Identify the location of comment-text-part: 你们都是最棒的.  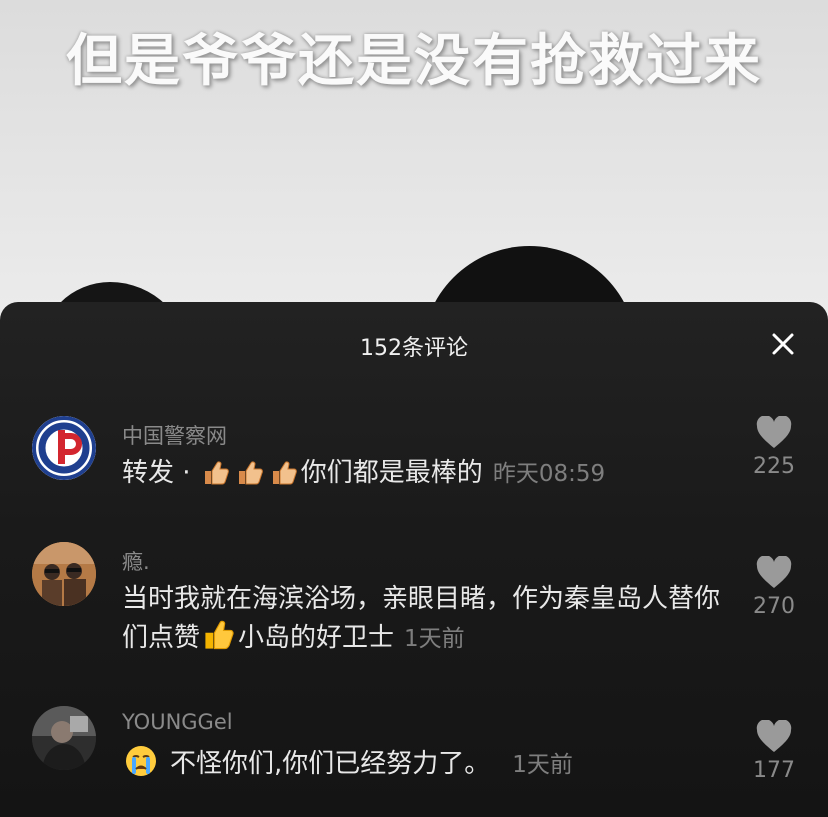
(391, 473).